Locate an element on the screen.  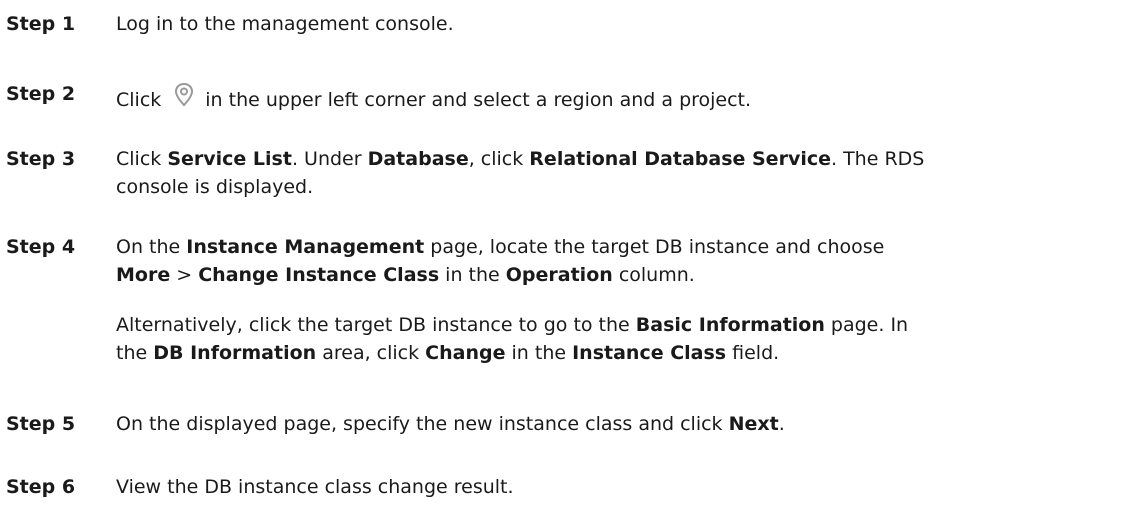
change-term: Change is located at coordinates (465, 353).